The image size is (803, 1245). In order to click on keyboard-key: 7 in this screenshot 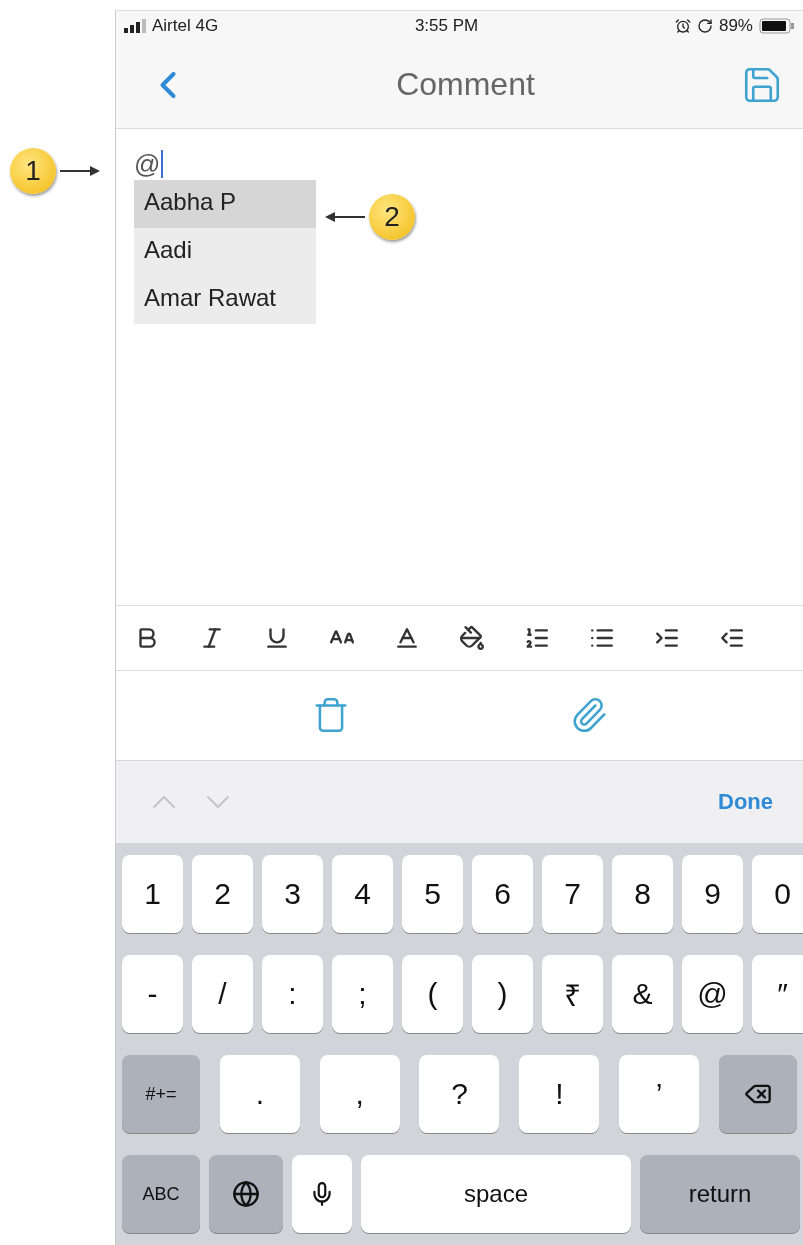, I will do `click(572, 894)`.